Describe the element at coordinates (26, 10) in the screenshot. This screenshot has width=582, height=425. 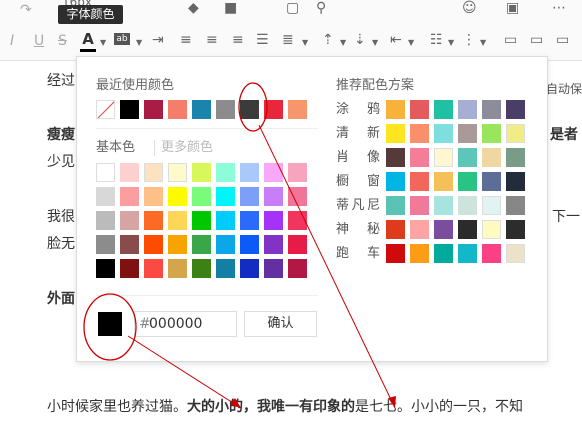
I see `redo-icon: ↷` at that location.